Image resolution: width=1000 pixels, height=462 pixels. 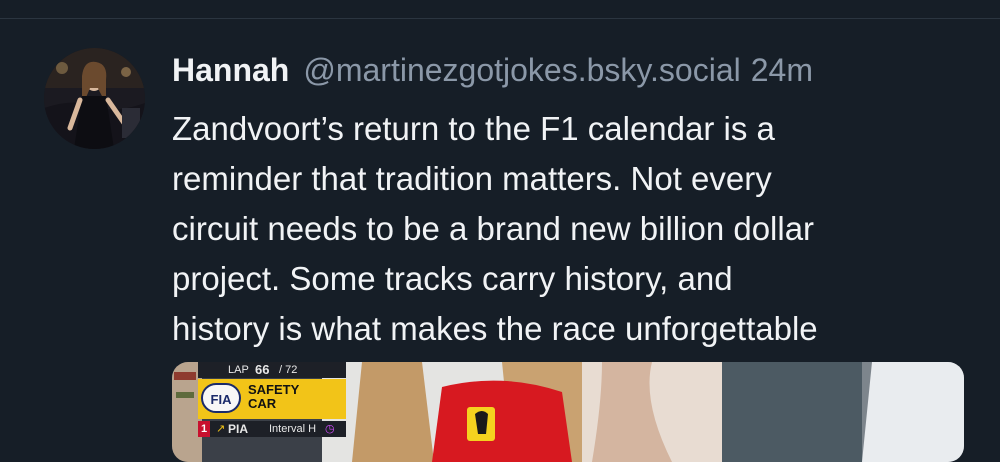 I want to click on lap-total: / 72, so click(x=288, y=370).